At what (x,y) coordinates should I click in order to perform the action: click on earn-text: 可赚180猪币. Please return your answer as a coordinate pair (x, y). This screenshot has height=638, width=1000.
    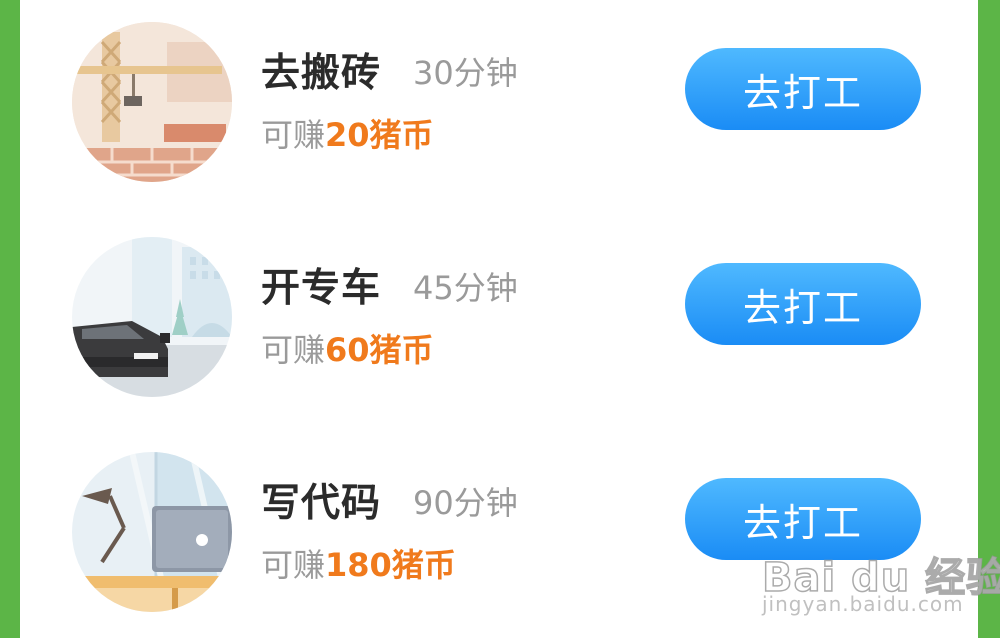
    Looking at the image, I should click on (358, 563).